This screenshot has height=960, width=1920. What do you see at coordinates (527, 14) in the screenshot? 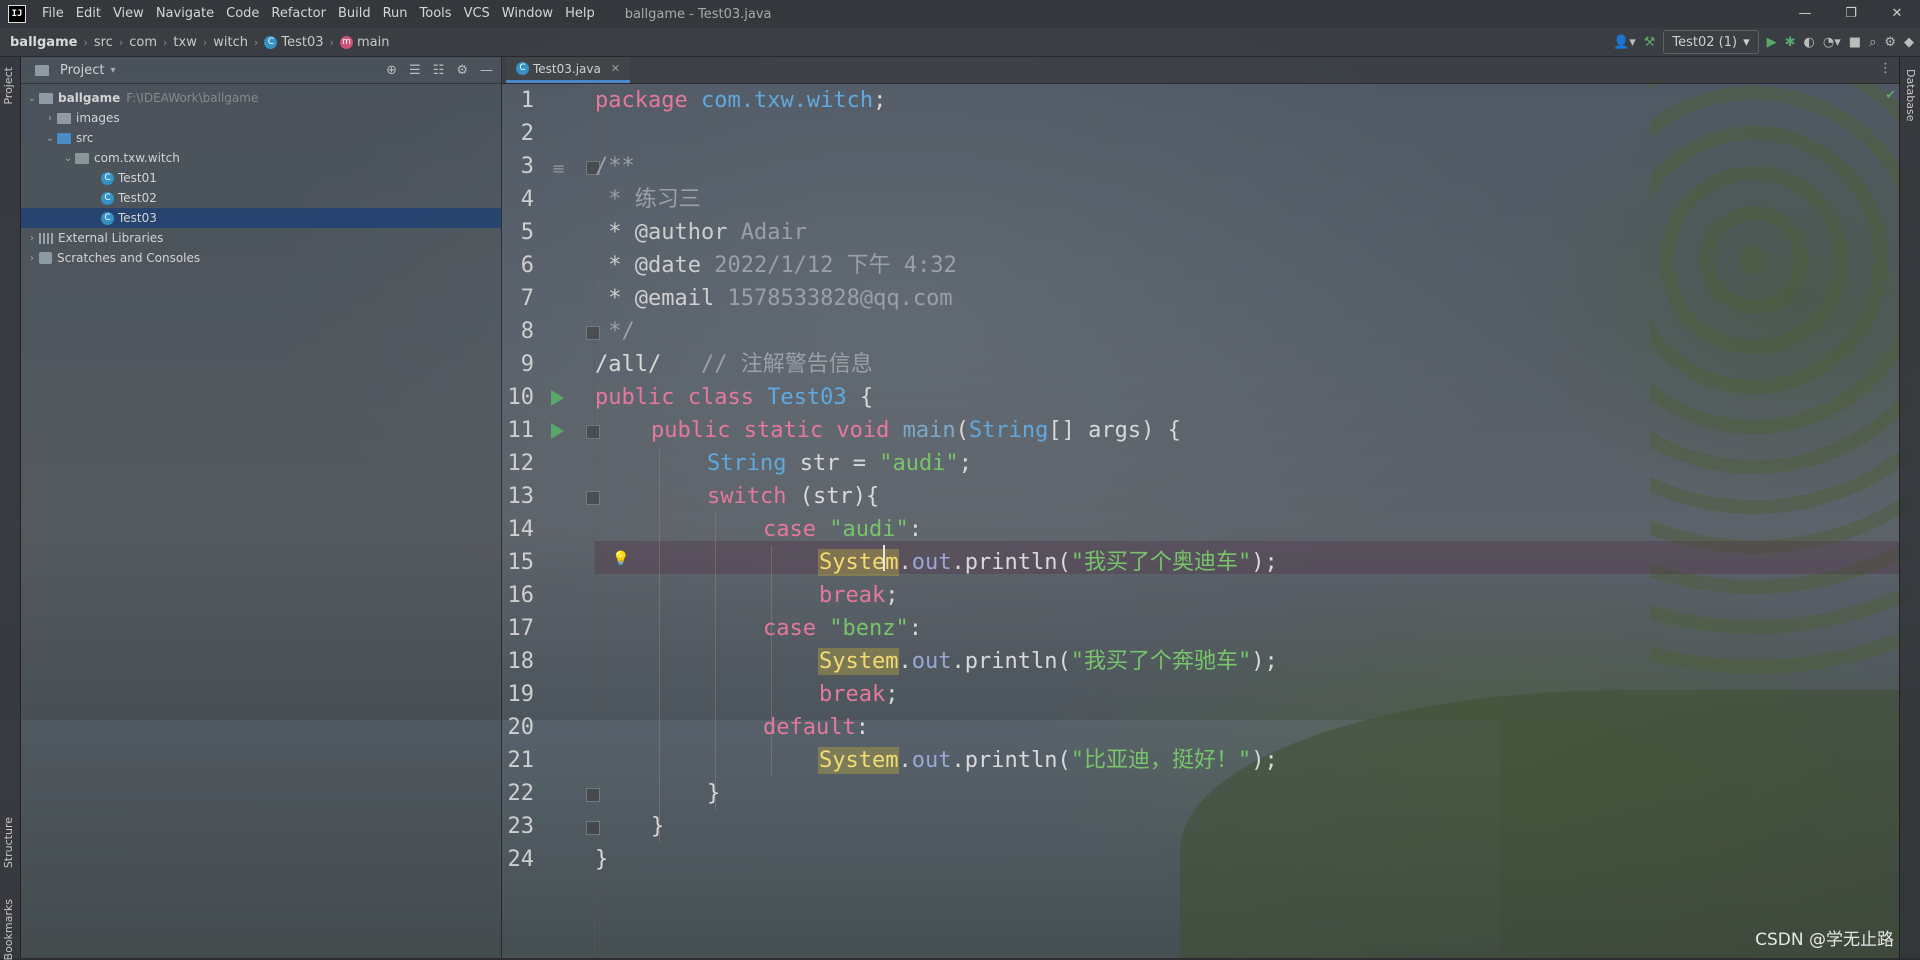
I see `menu-window: Window` at bounding box center [527, 14].